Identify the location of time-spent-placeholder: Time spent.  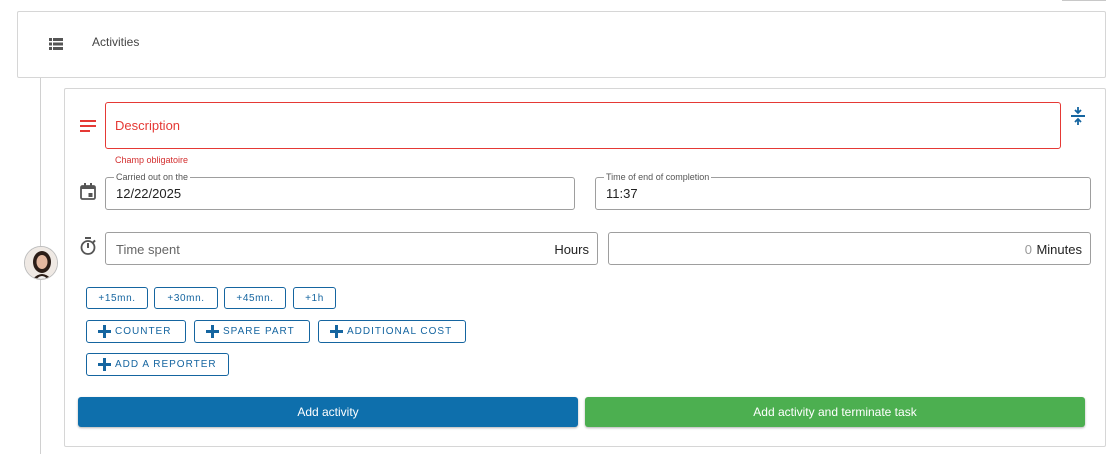
(148, 249).